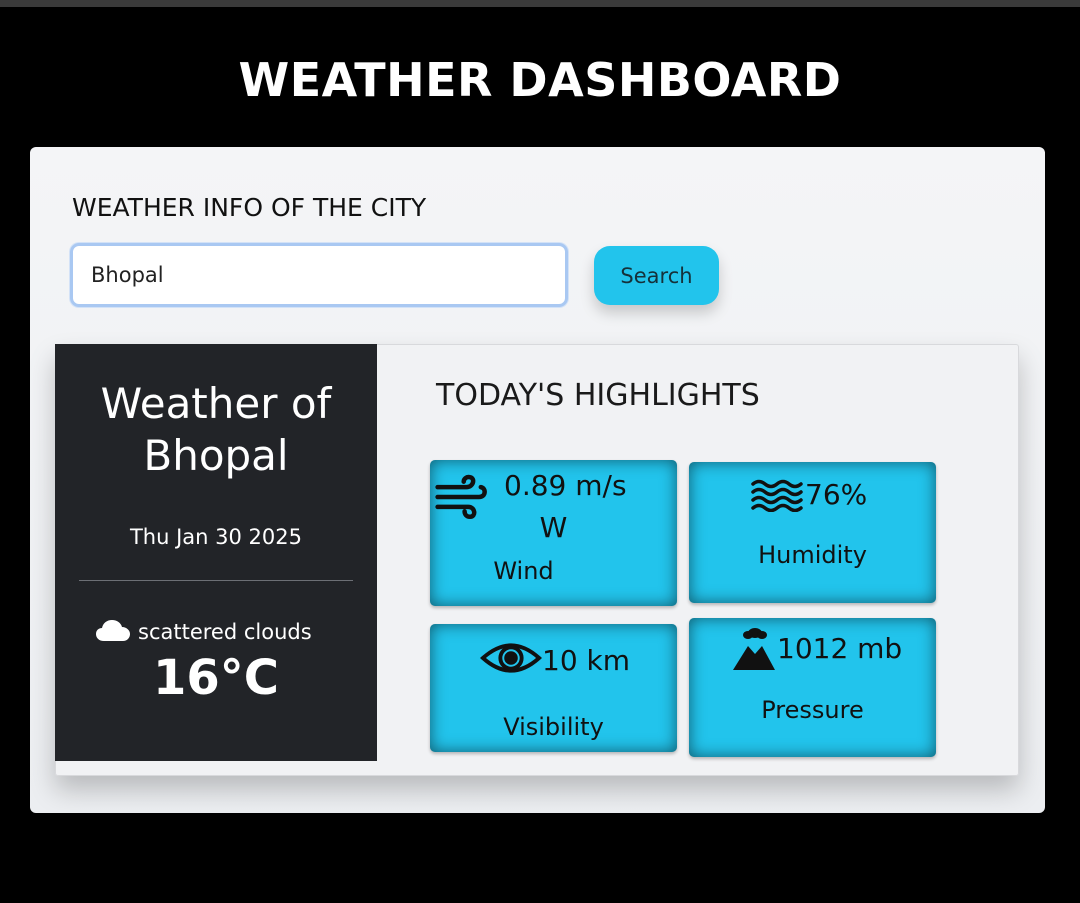  What do you see at coordinates (523, 571) in the screenshot?
I see `wind-label: Wind` at bounding box center [523, 571].